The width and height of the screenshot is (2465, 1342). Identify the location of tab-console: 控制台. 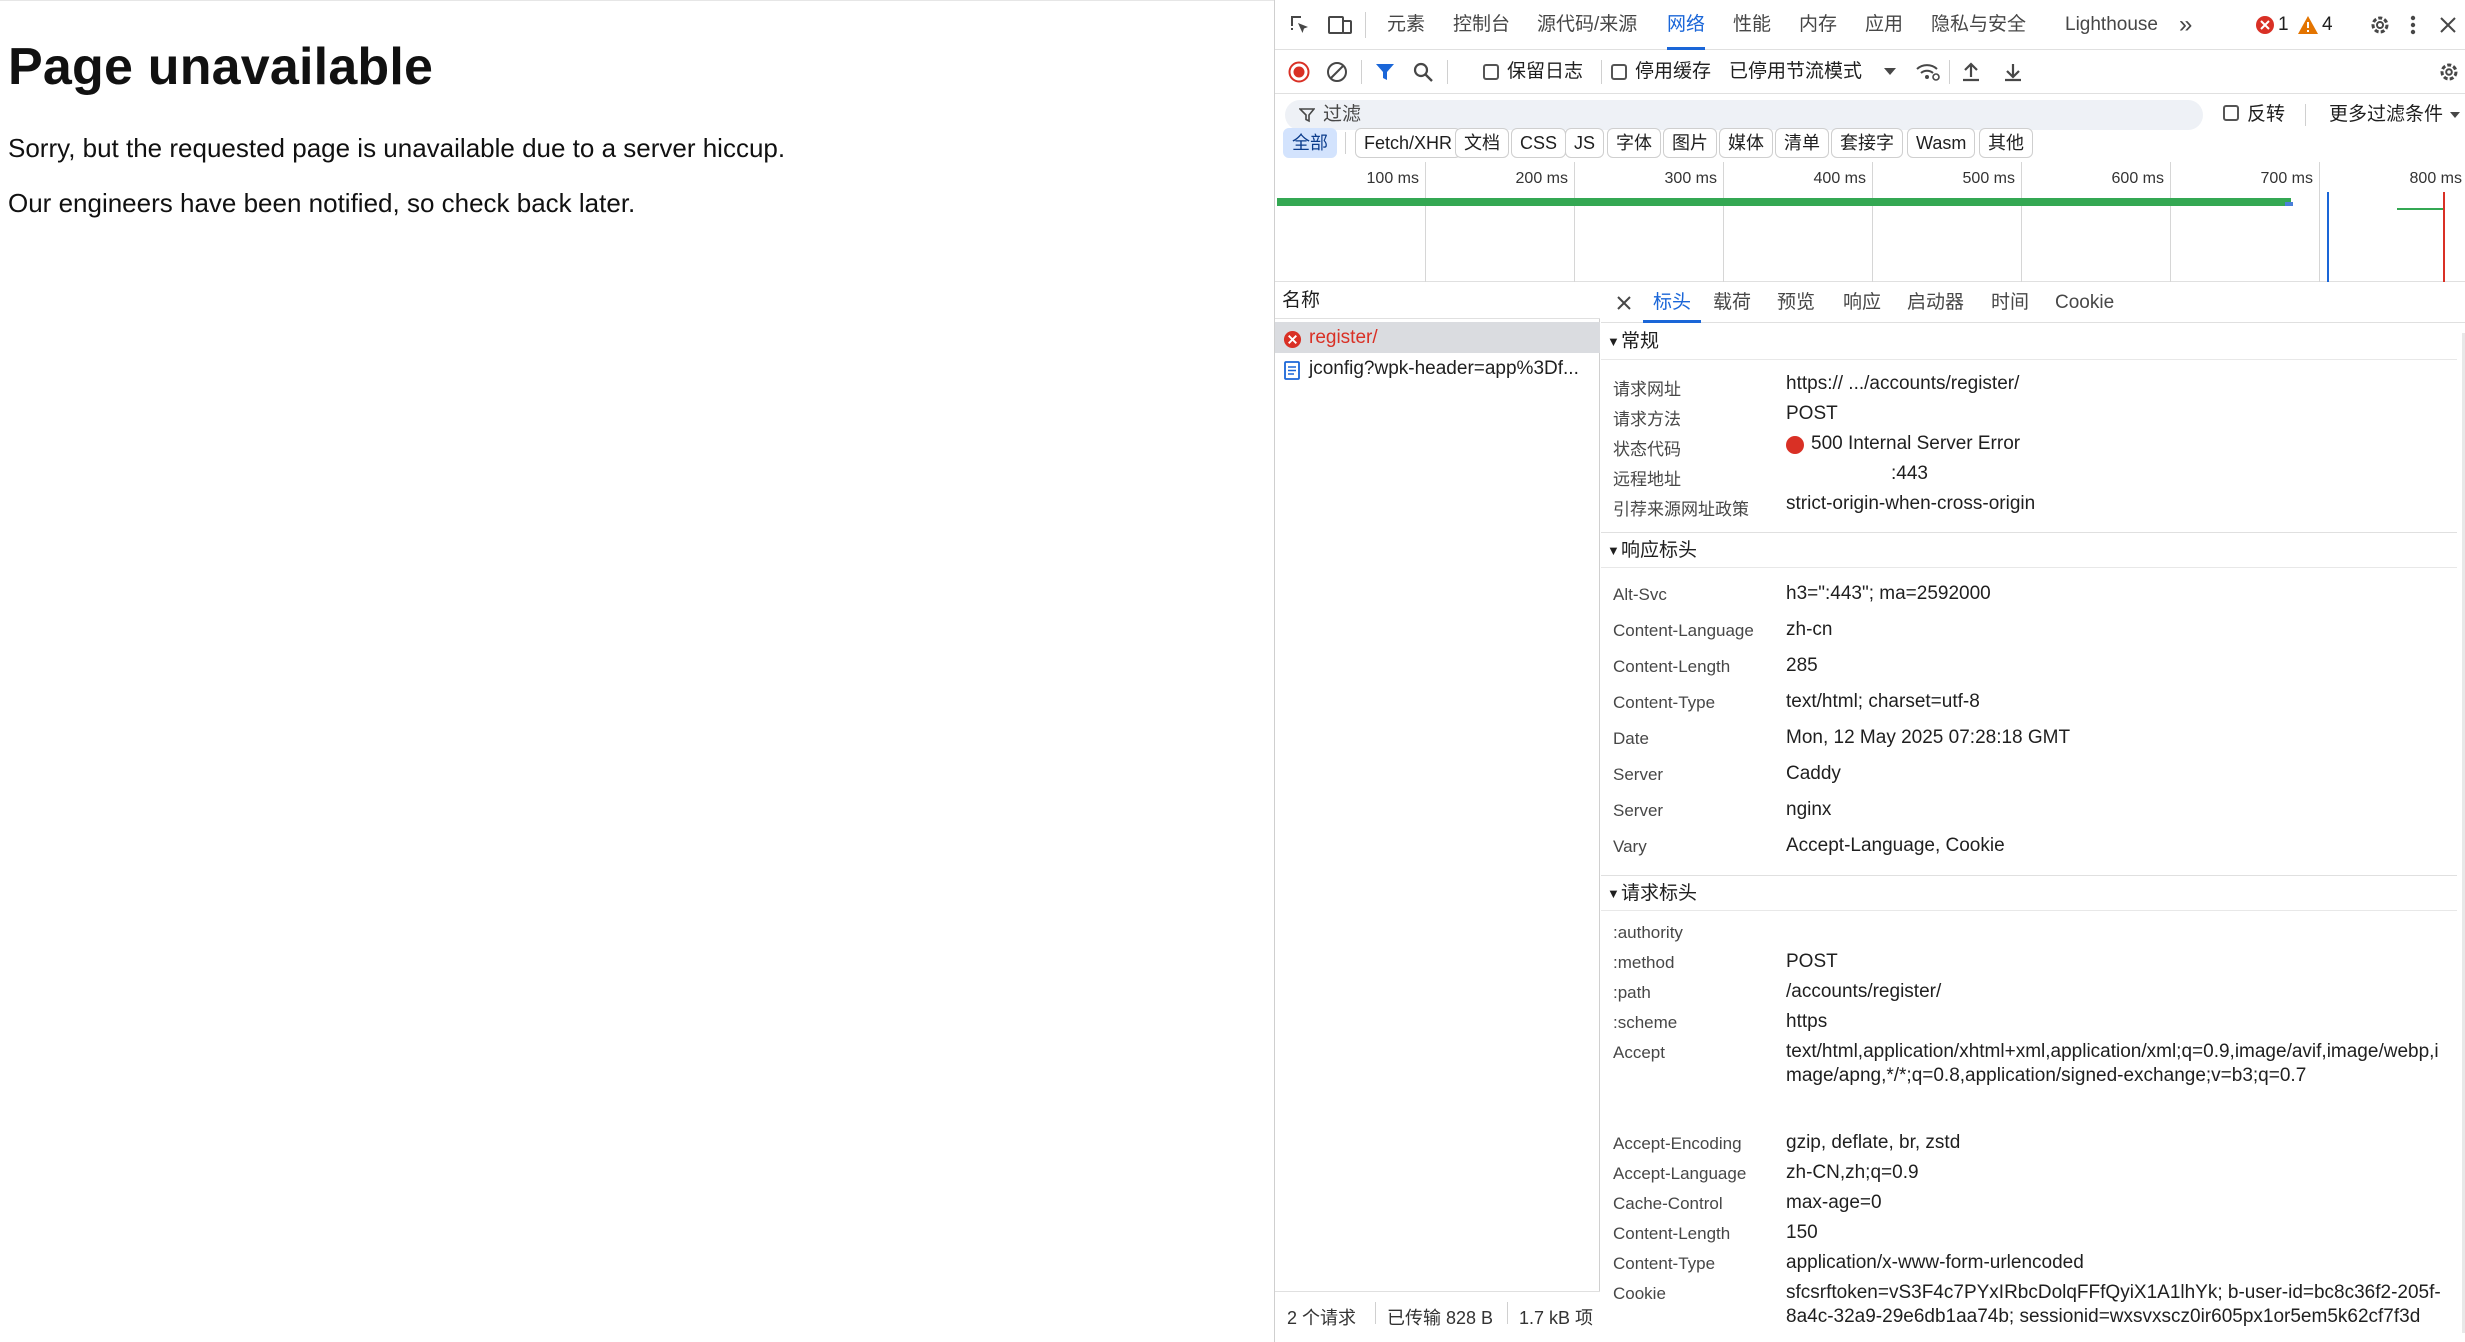
(1481, 25).